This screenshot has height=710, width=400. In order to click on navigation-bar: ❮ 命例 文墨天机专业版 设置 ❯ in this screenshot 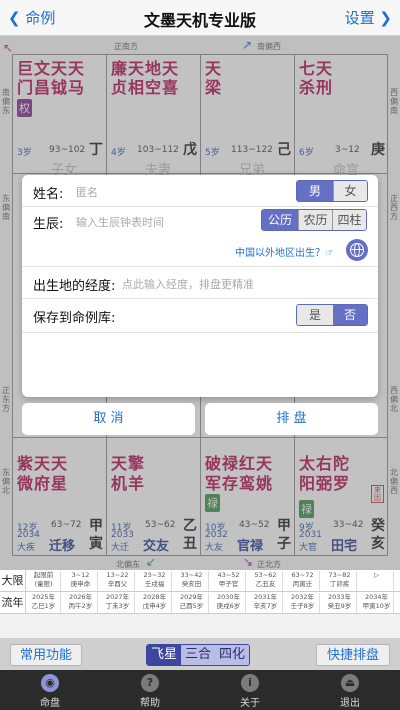, I will do `click(200, 18)`.